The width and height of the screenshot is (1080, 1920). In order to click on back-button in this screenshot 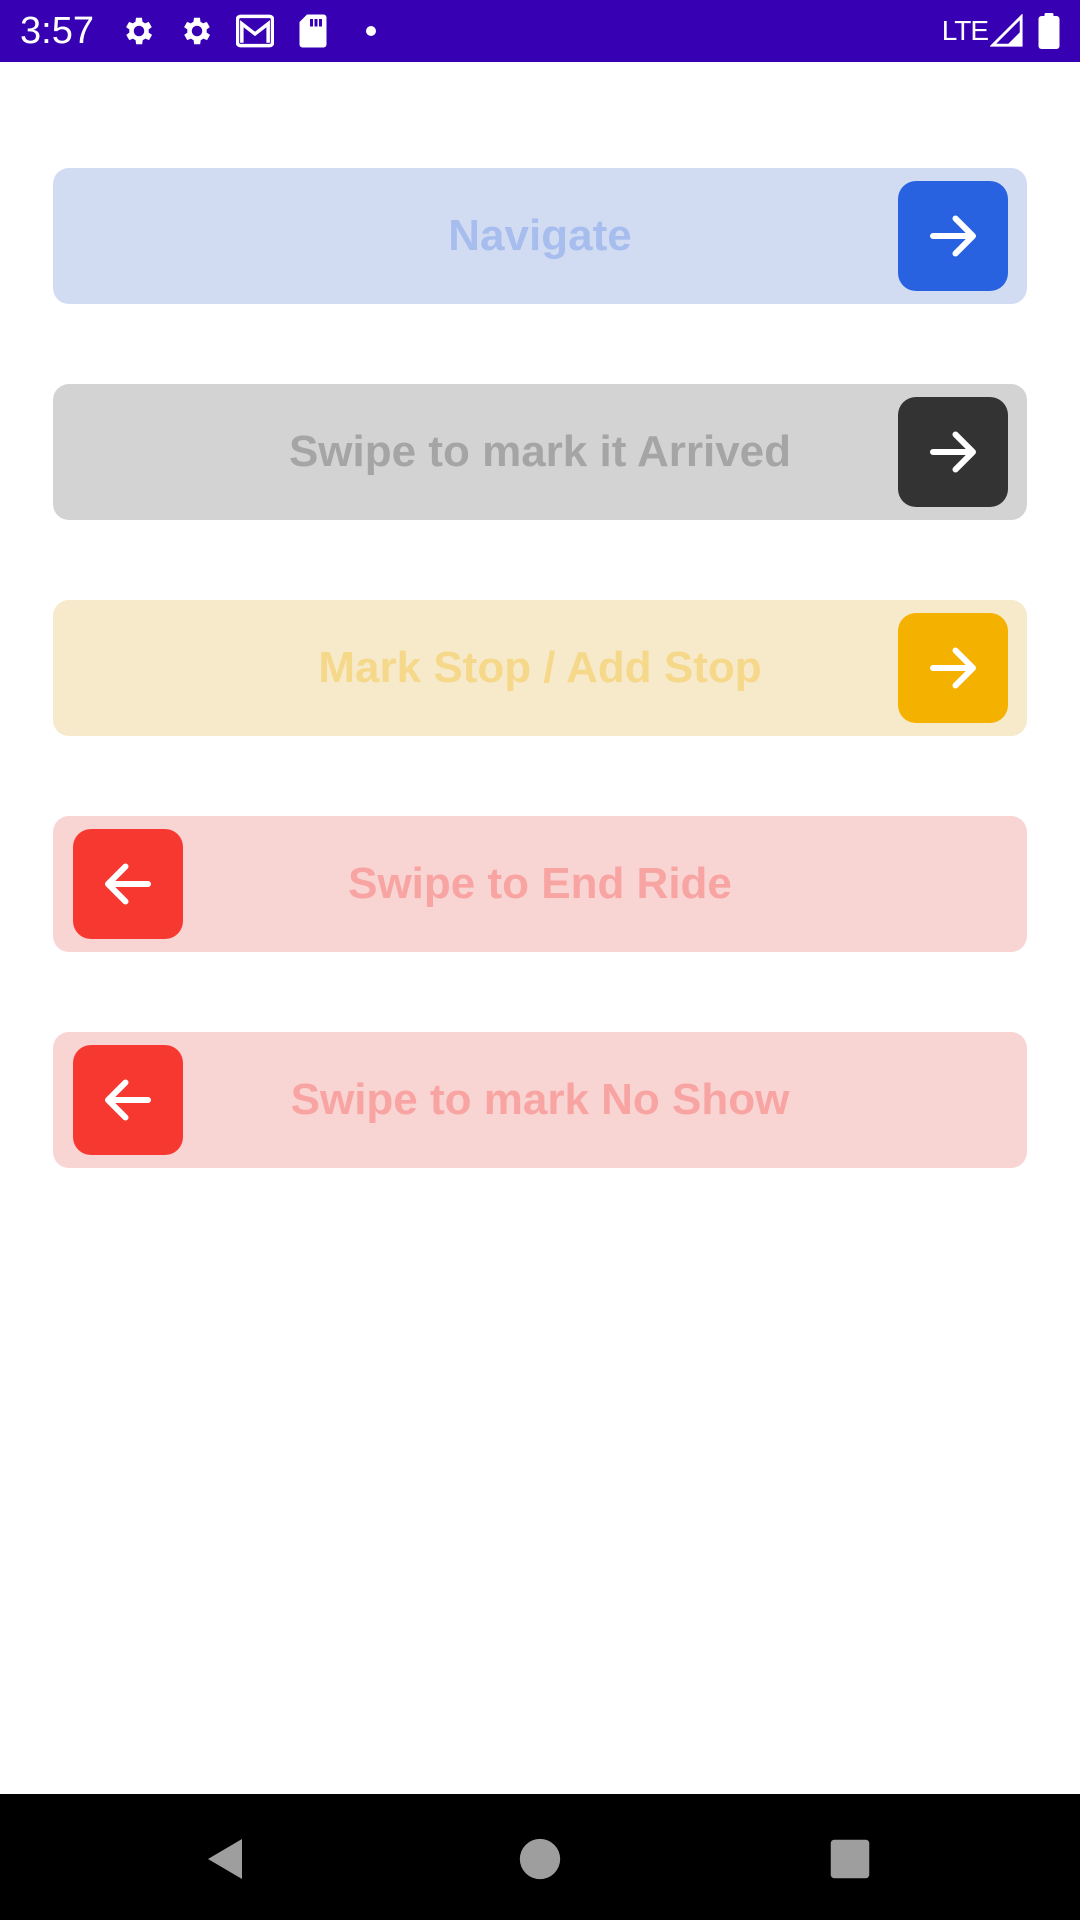, I will do `click(226, 1859)`.